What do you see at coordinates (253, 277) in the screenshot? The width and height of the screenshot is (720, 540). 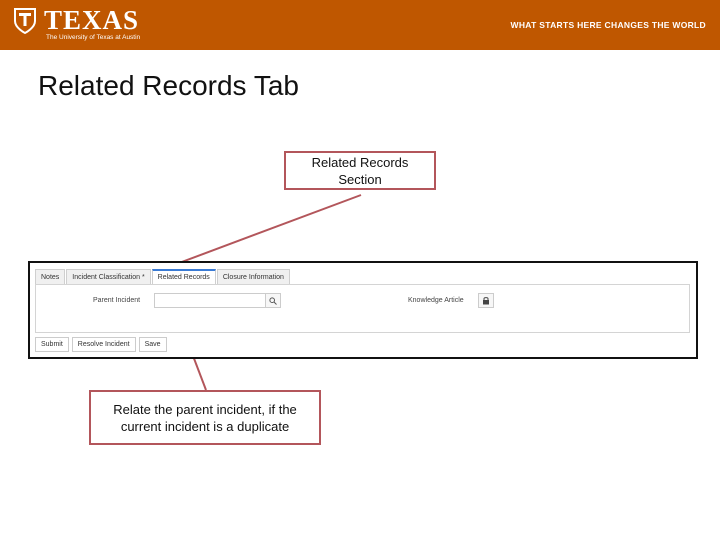 I see `tab-closure-information: Closure Information` at bounding box center [253, 277].